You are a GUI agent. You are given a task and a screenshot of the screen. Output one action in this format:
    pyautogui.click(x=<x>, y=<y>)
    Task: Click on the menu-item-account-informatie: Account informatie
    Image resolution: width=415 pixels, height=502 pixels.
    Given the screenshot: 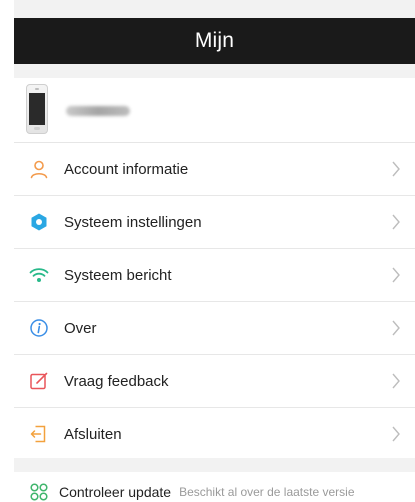 What is the action you would take?
    pyautogui.click(x=214, y=169)
    